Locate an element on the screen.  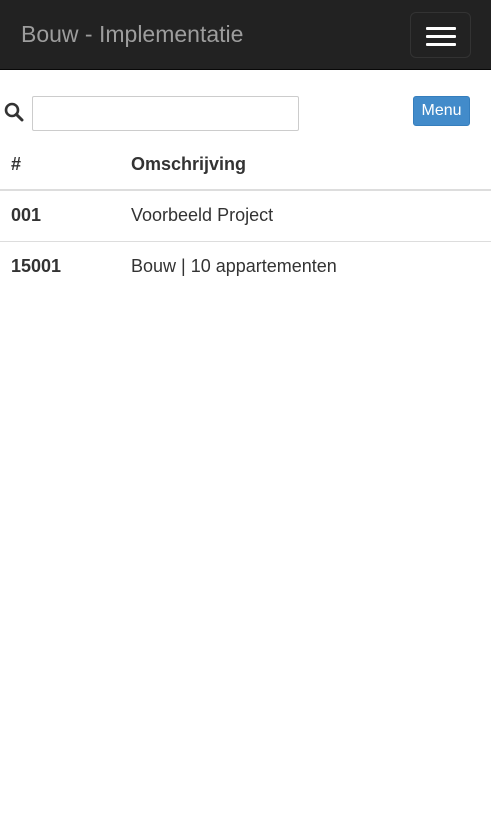
column-header-description: Omschrijving is located at coordinates (311, 165).